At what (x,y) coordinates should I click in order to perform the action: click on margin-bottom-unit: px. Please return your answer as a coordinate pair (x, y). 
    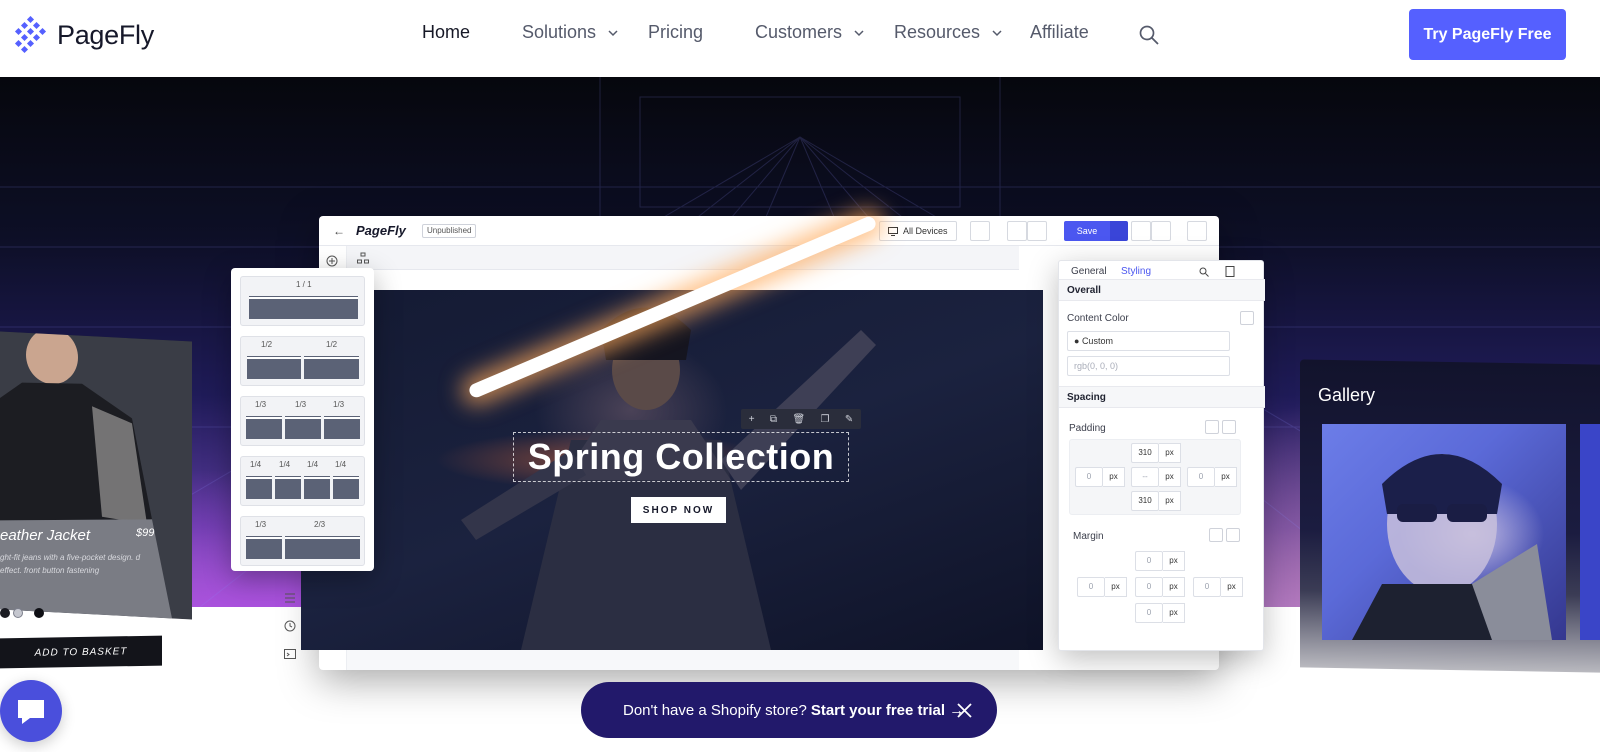
    Looking at the image, I should click on (1174, 613).